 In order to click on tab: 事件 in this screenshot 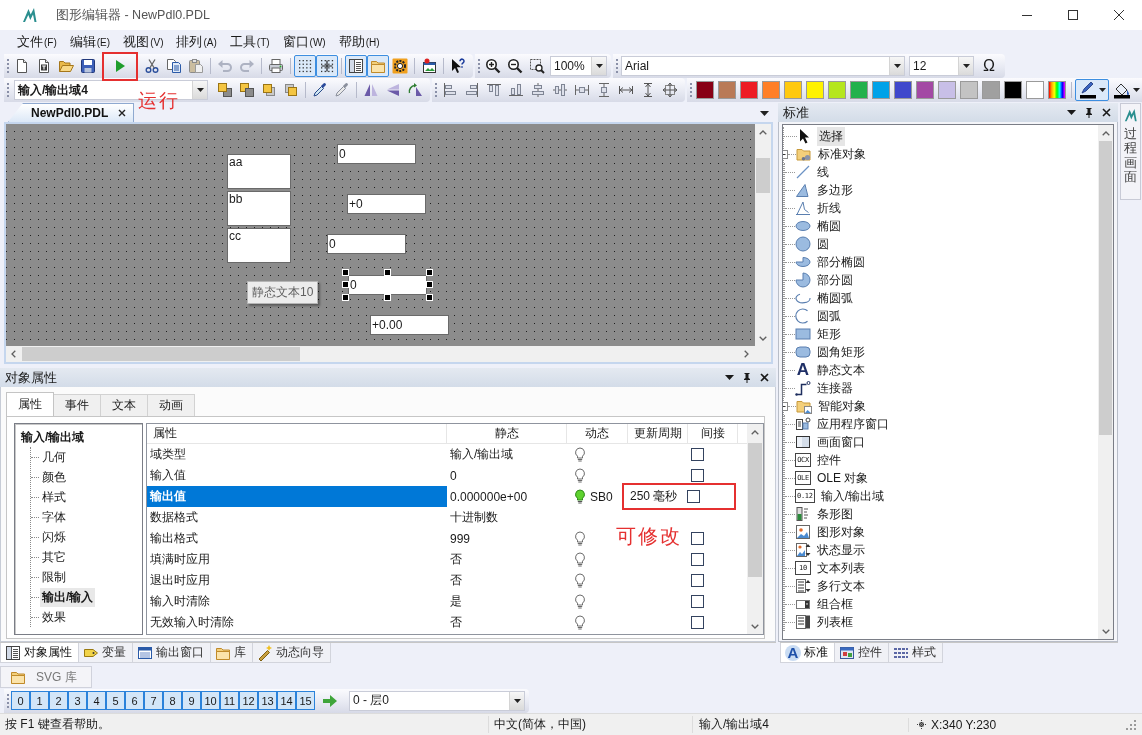, I will do `click(77, 405)`.